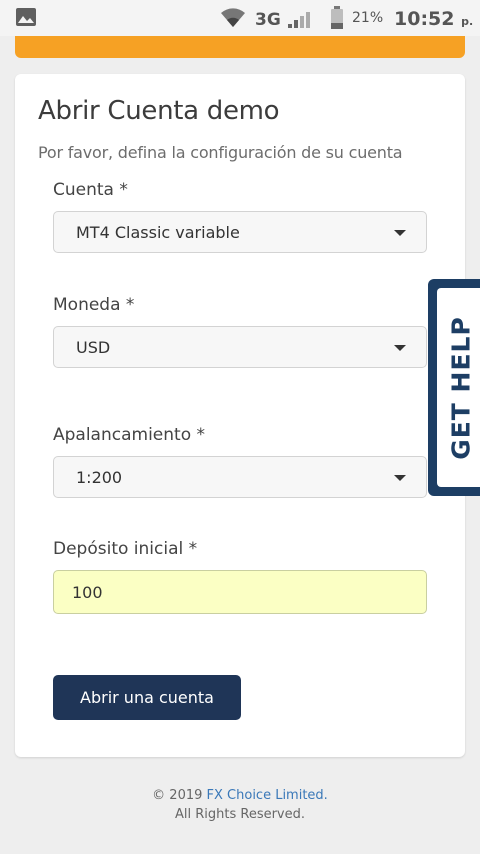 This screenshot has width=480, height=854. I want to click on status-bar: 3G 21% 10:52 p. m., so click(240, 25).